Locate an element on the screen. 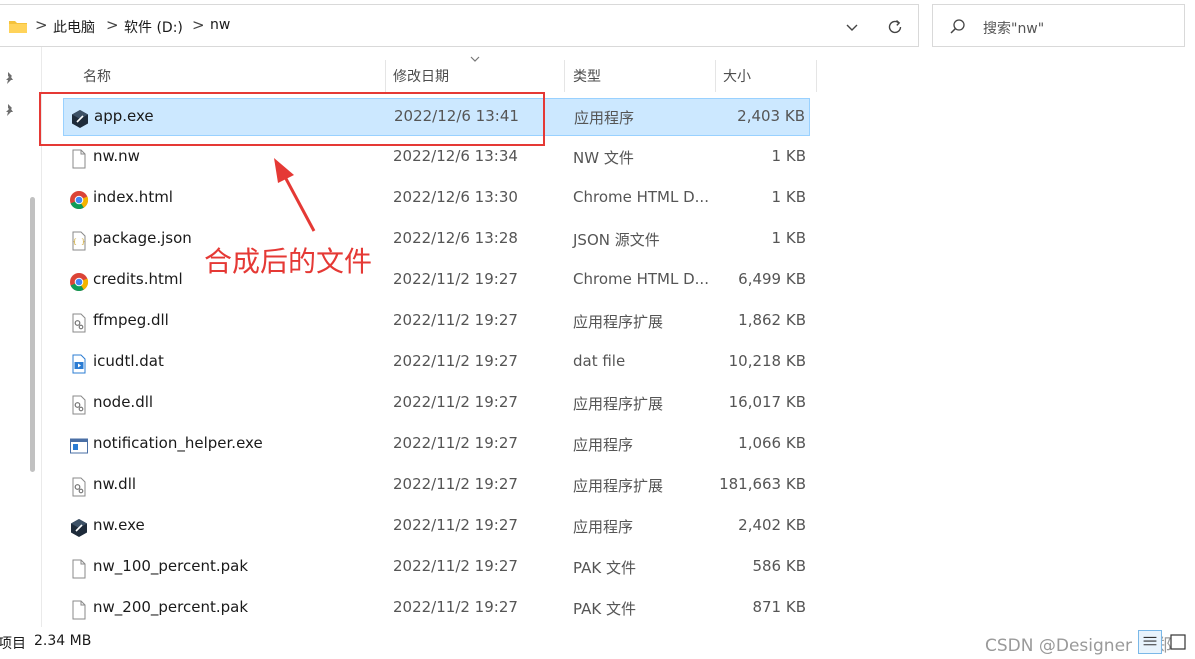 This screenshot has height=659, width=1195. annotation-label: 合成后的文件 is located at coordinates (288, 261).